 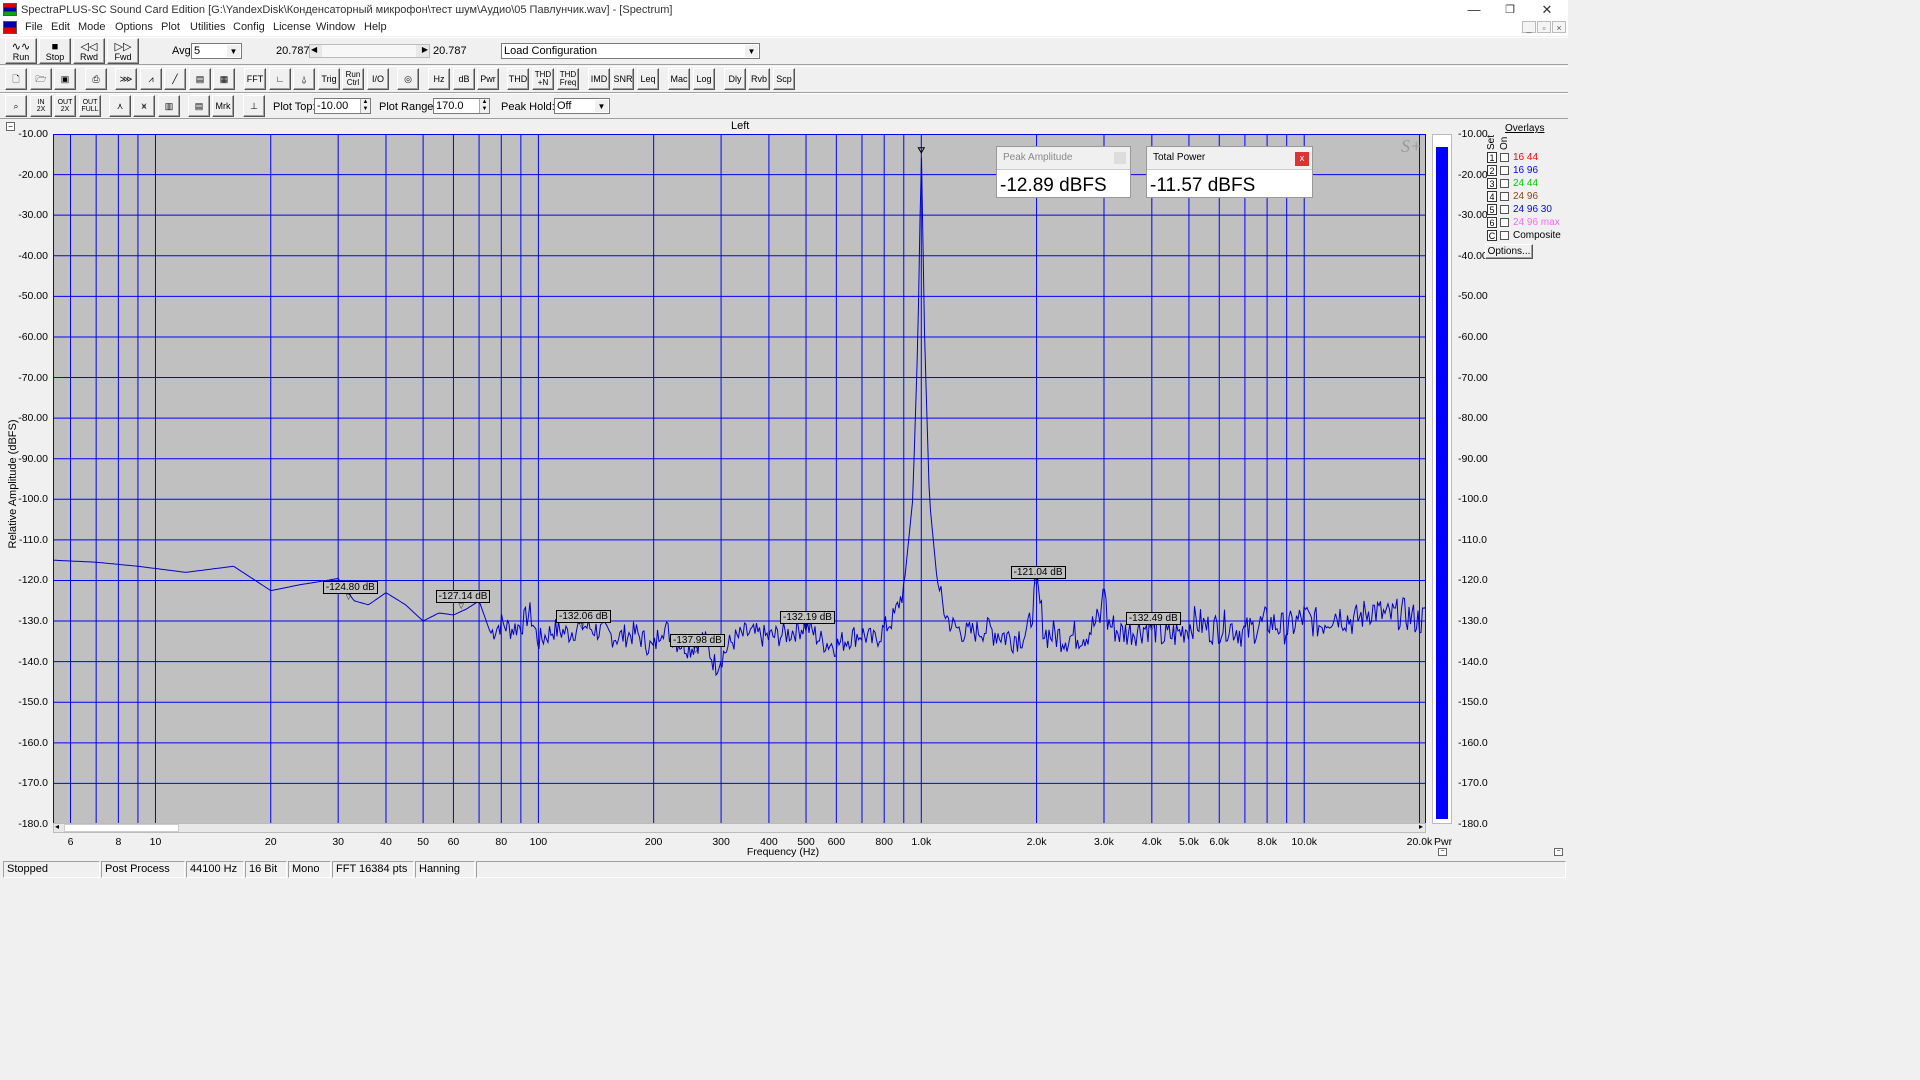 What do you see at coordinates (697, 641) in the screenshot?
I see `marker-label: -137.98 dB` at bounding box center [697, 641].